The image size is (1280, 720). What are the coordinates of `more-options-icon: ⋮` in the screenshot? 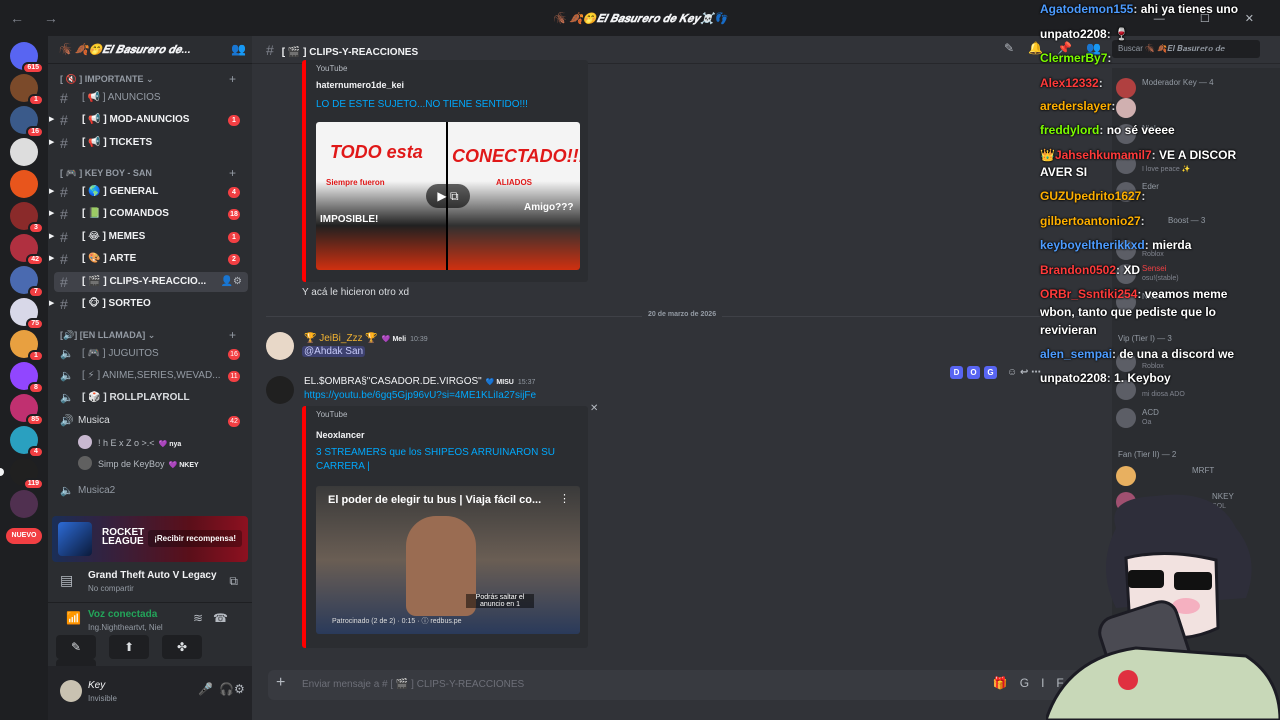 It's located at (564, 498).